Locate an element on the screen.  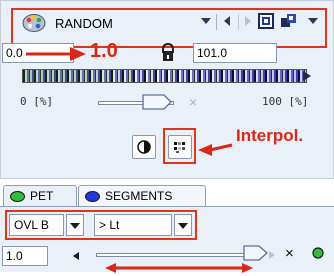
half-circle-icon is located at coordinates (144, 147).